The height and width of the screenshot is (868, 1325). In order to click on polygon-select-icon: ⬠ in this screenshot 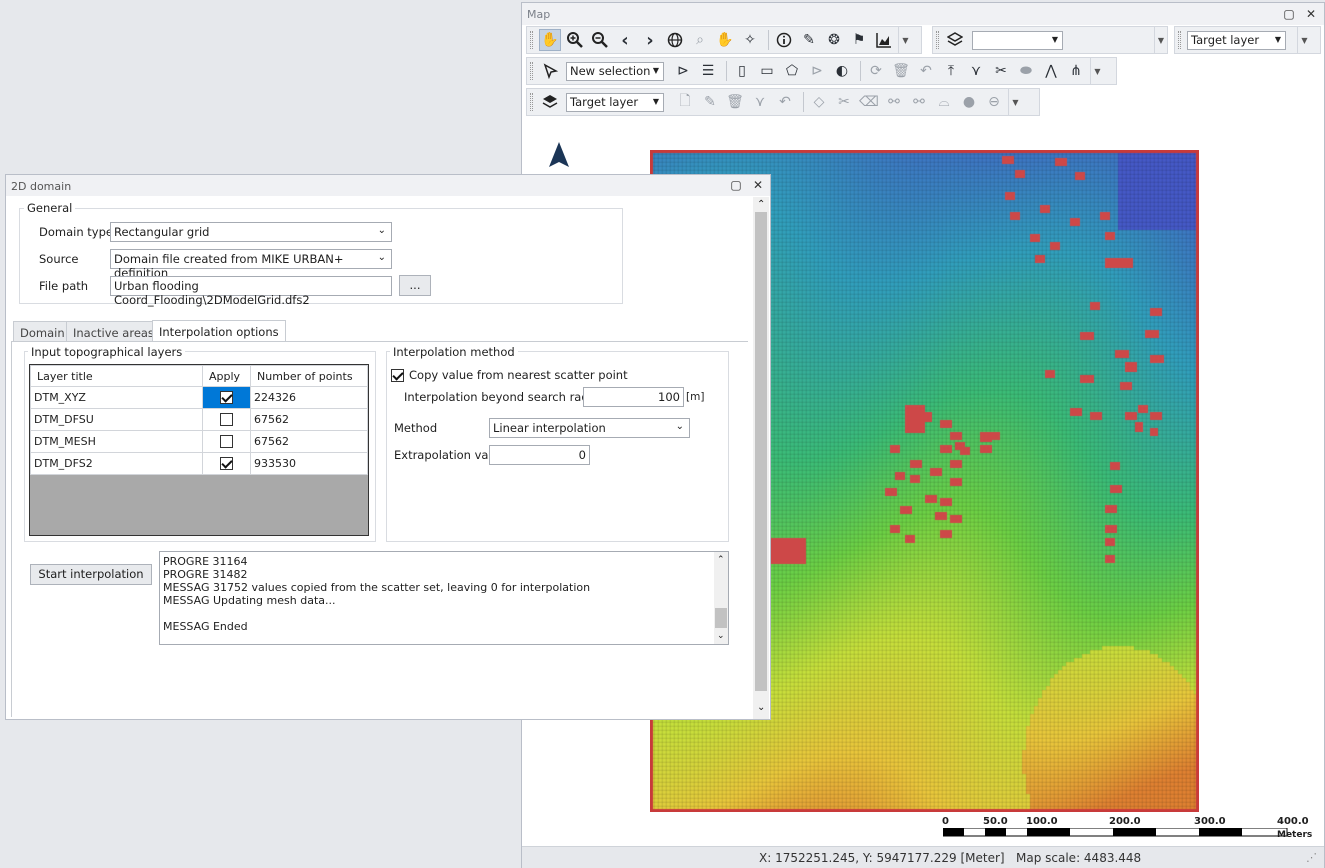, I will do `click(792, 71)`.